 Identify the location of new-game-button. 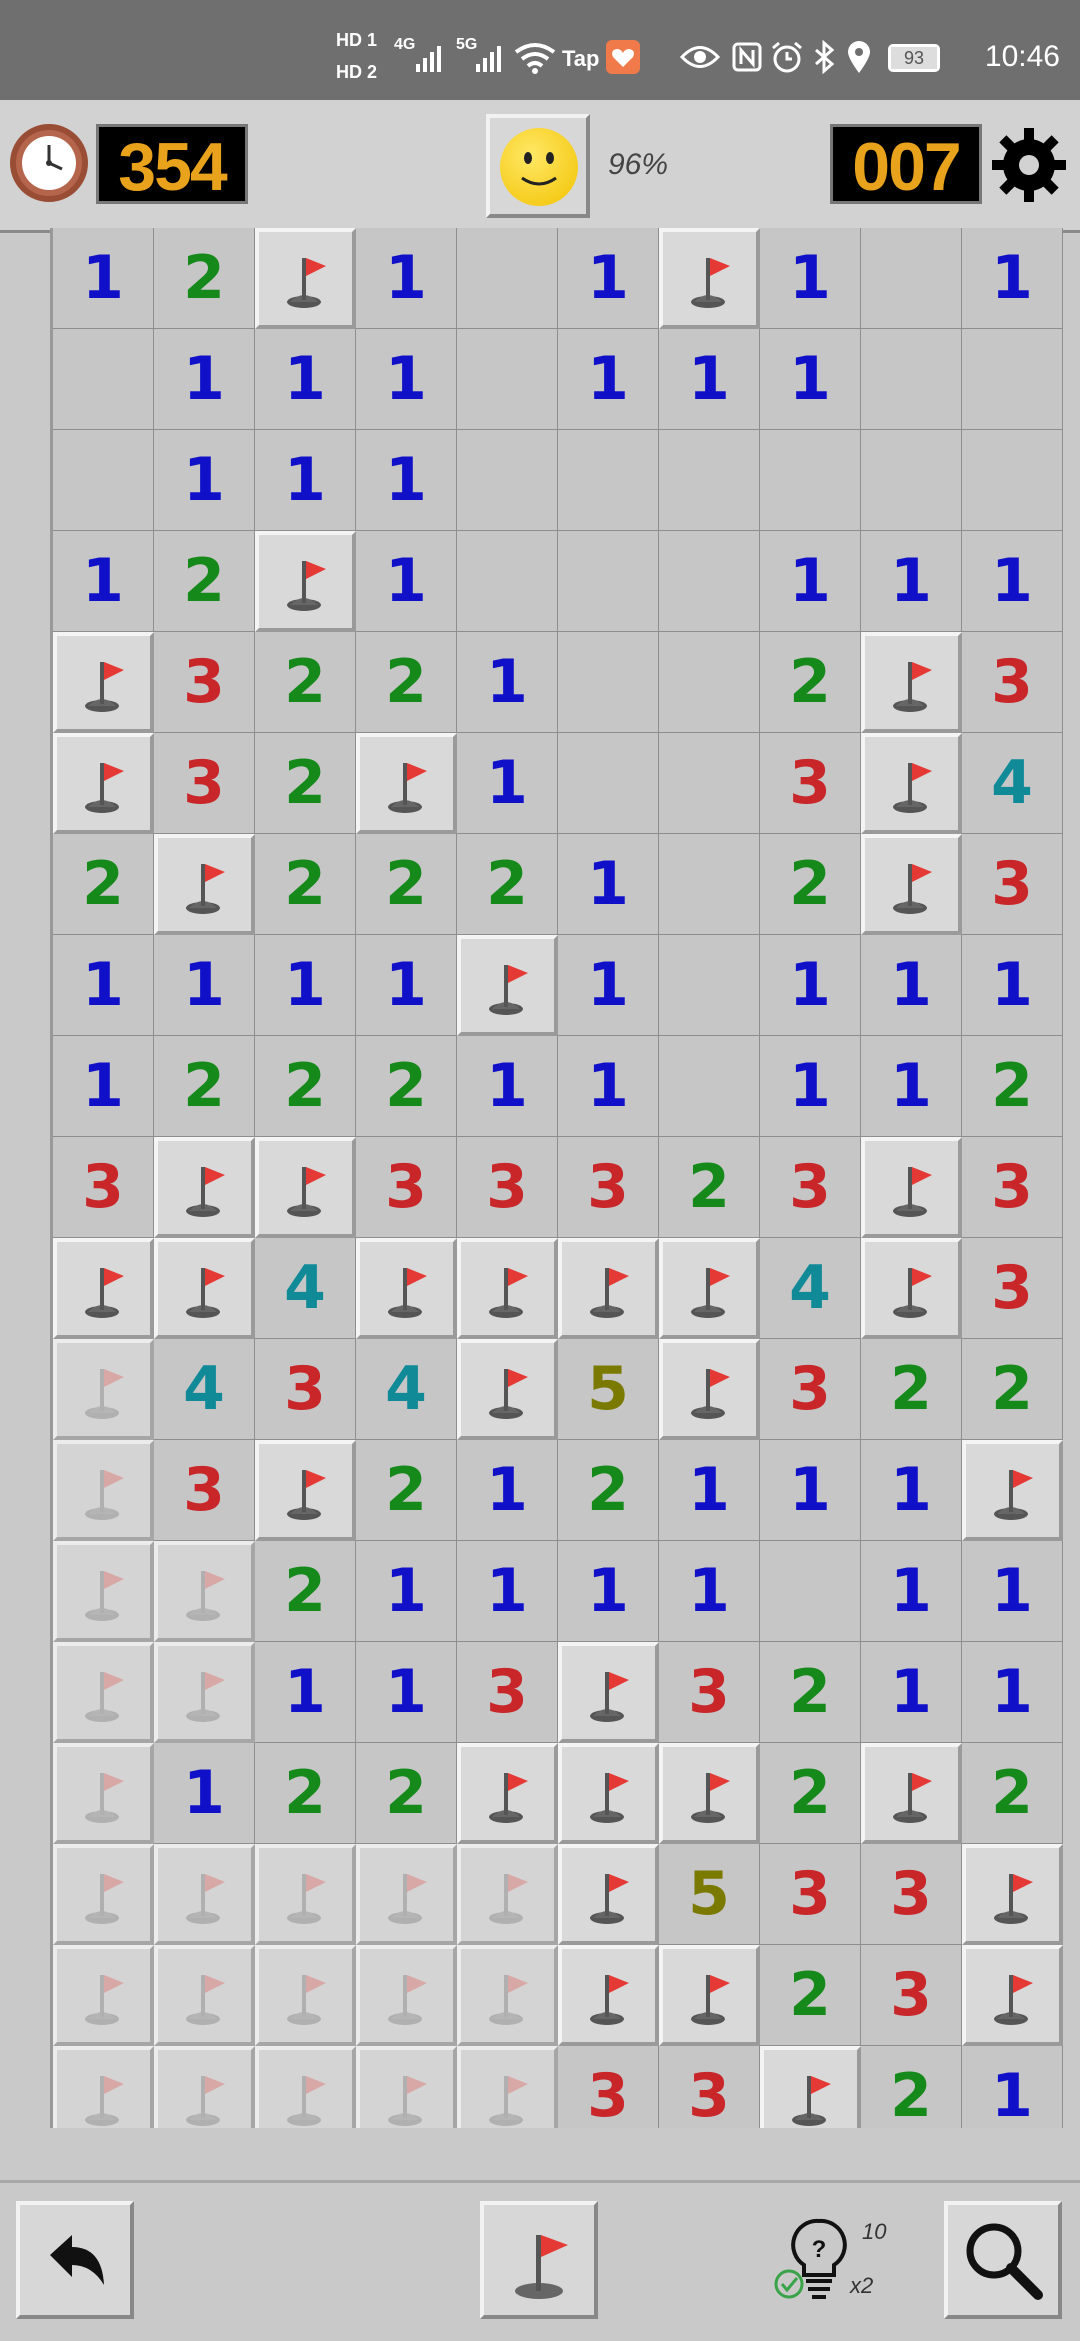
(538, 166).